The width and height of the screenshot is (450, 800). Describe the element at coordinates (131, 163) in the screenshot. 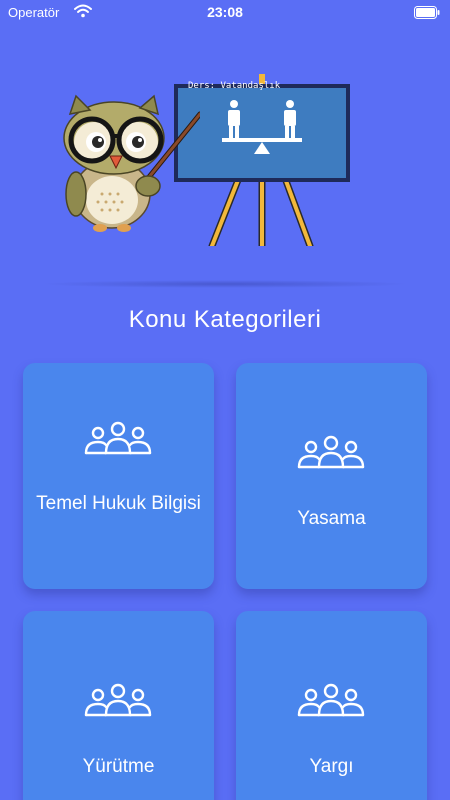

I see `owl-icon` at that location.